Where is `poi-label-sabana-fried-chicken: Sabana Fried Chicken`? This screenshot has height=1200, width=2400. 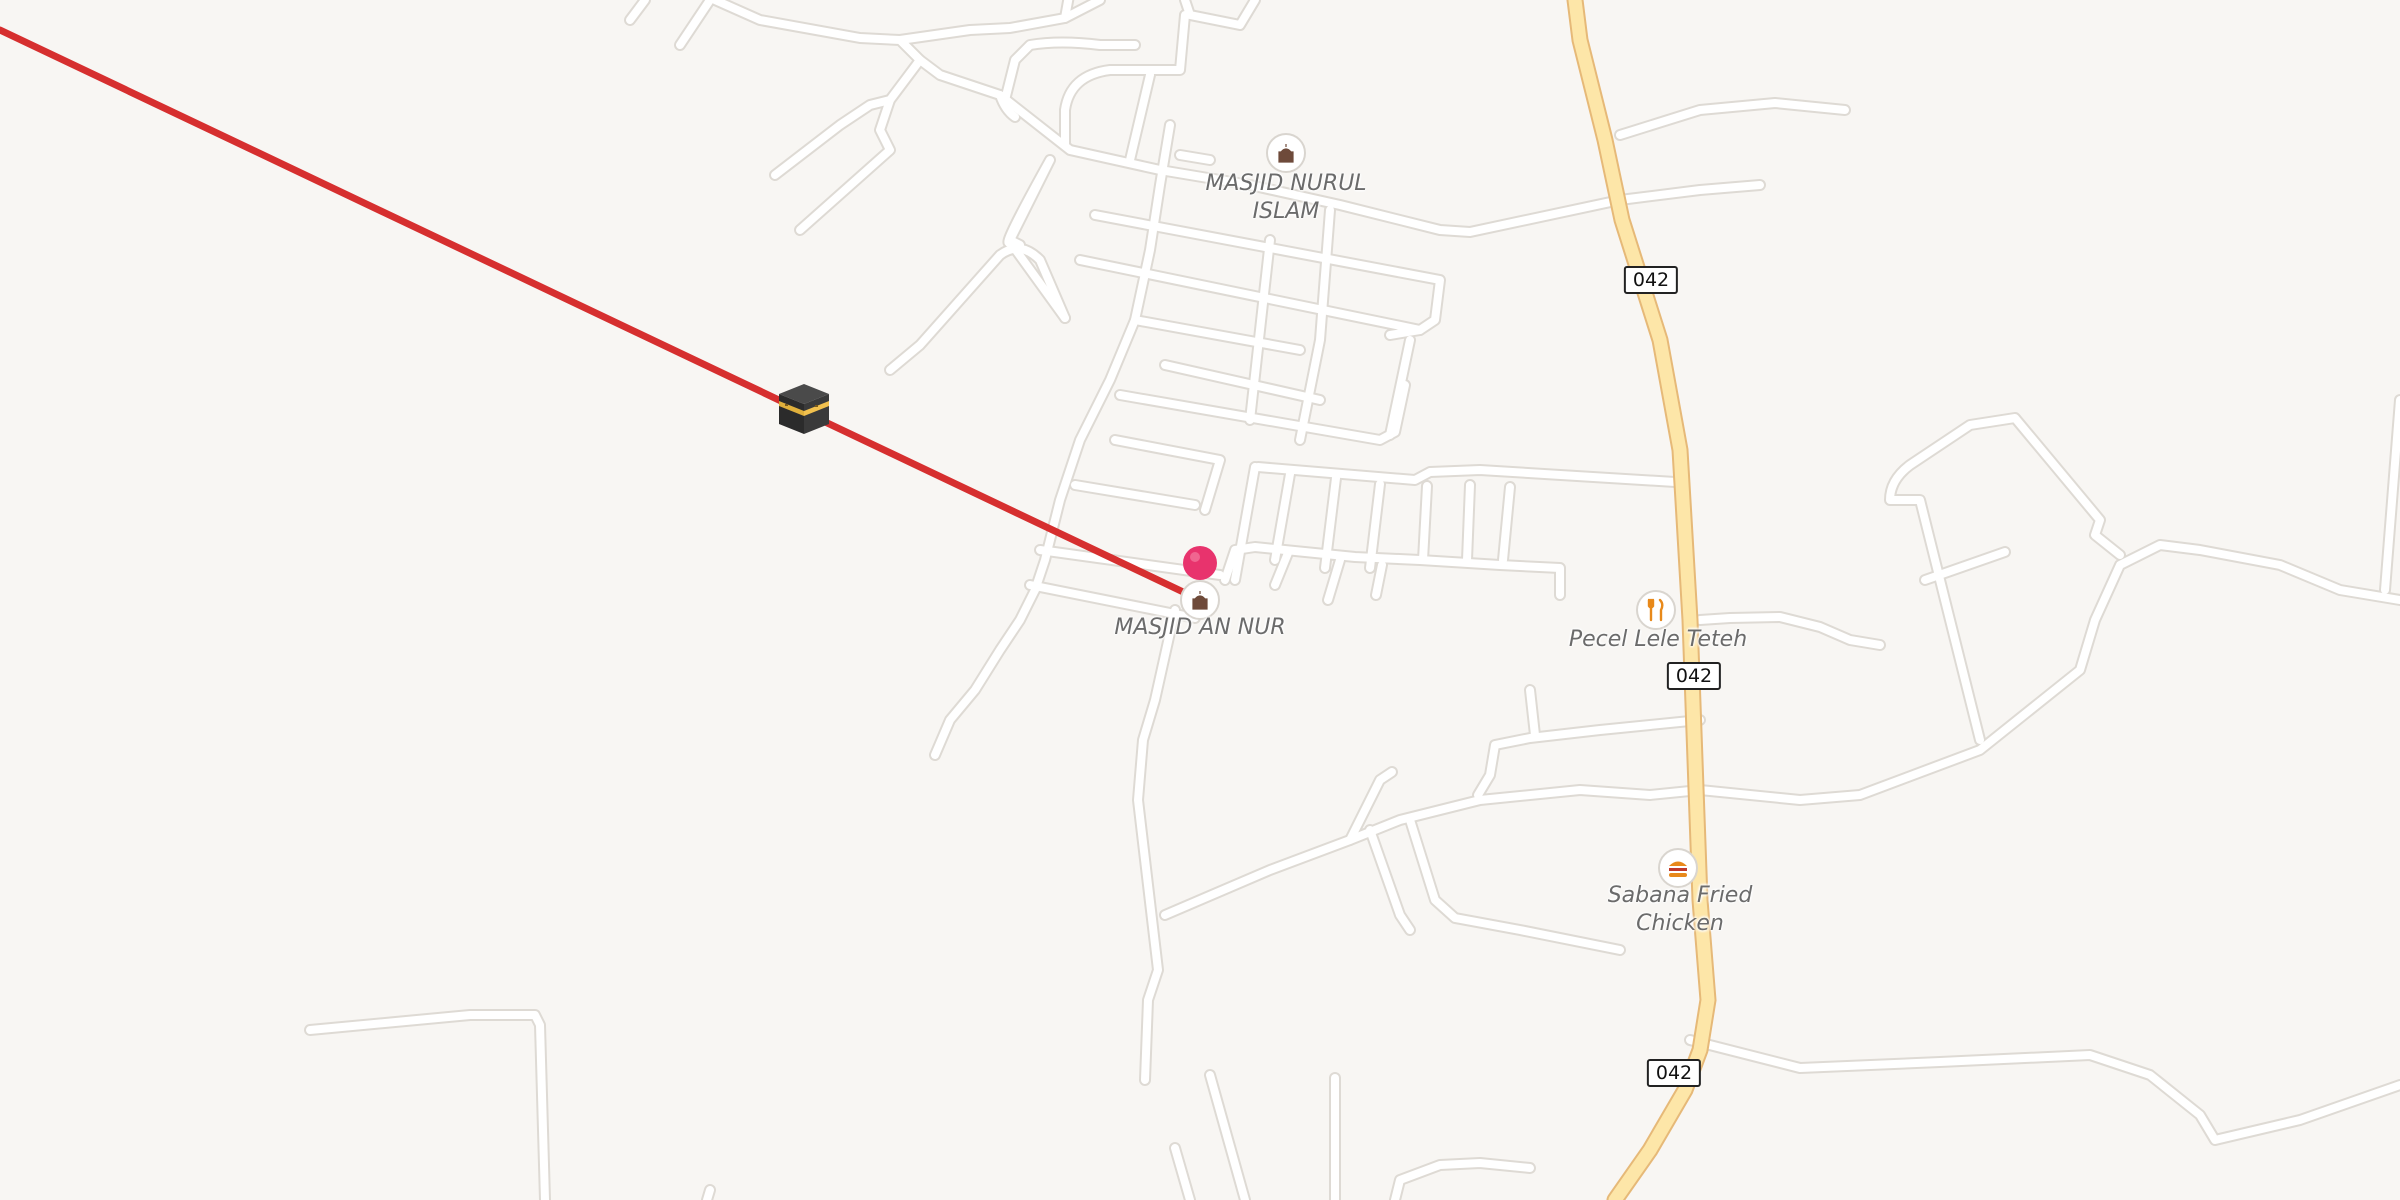
poi-label-sabana-fried-chicken: Sabana Fried Chicken is located at coordinates (1680, 909).